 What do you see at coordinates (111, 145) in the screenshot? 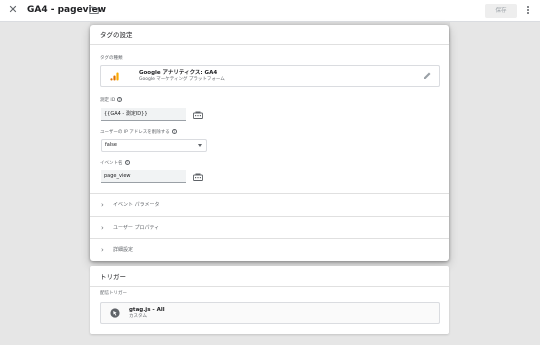
I see `remove-ip-value: false` at bounding box center [111, 145].